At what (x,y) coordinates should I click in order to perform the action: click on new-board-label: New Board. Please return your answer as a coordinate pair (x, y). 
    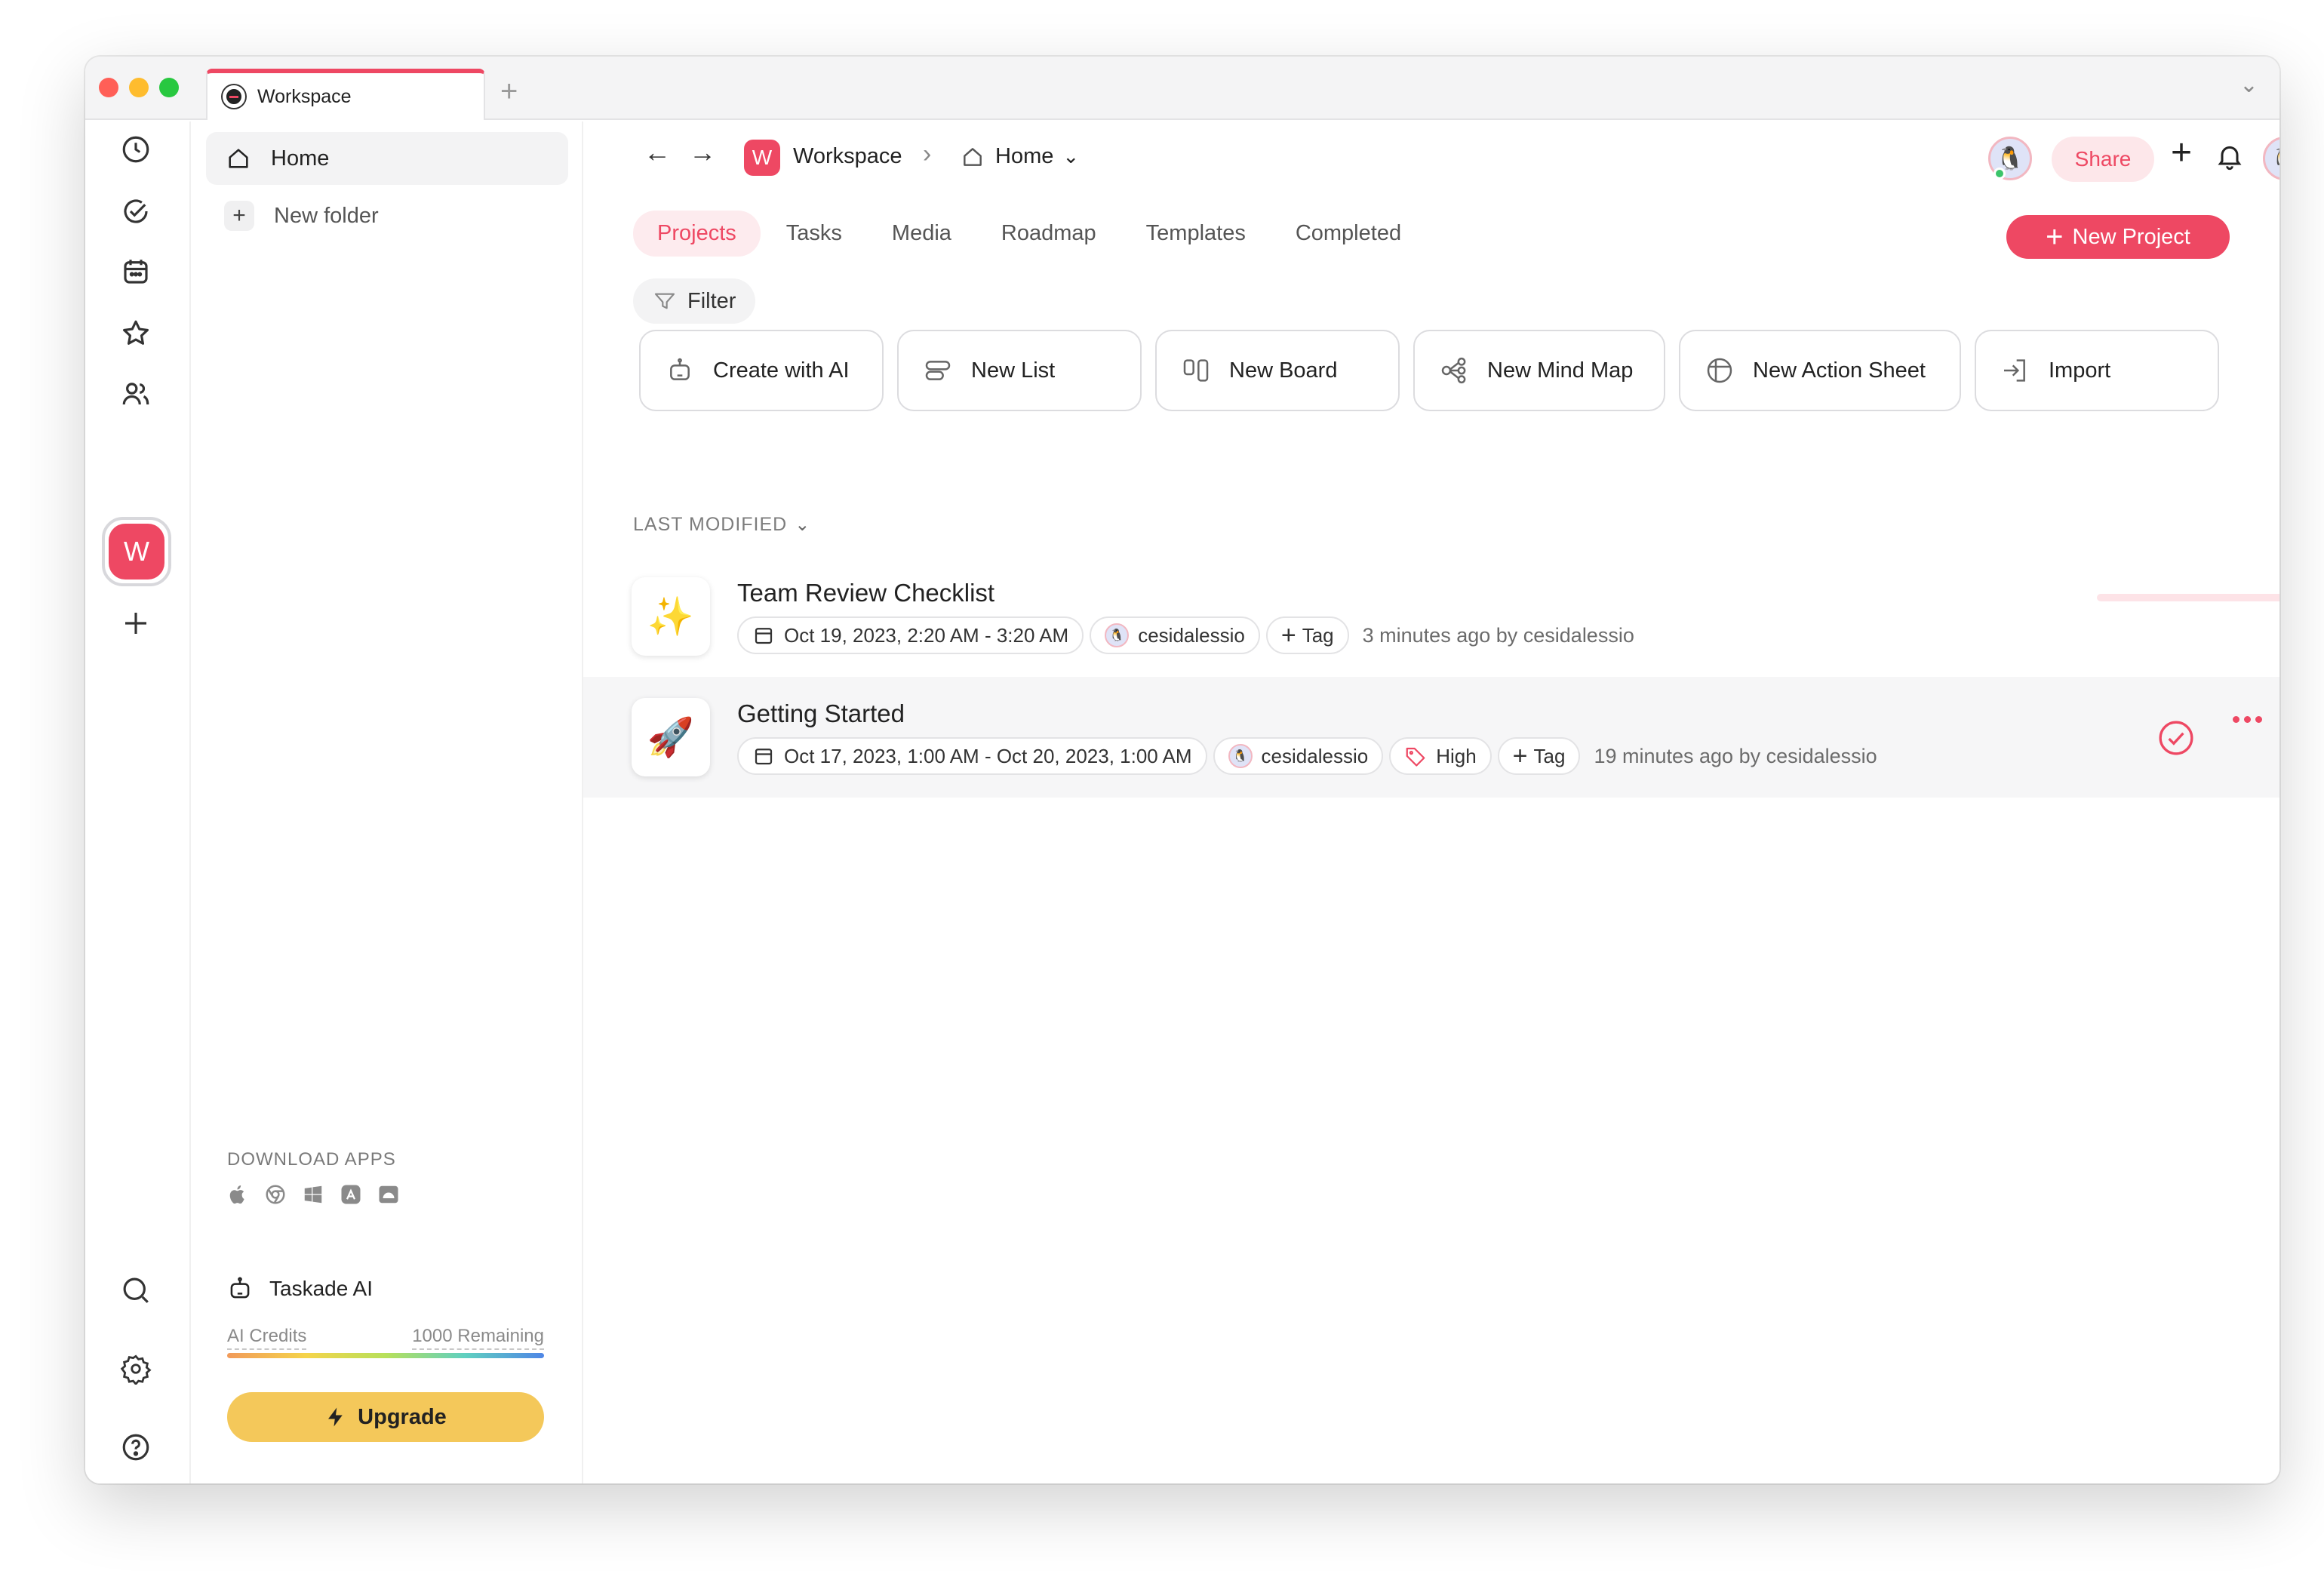
    Looking at the image, I should click on (1283, 370).